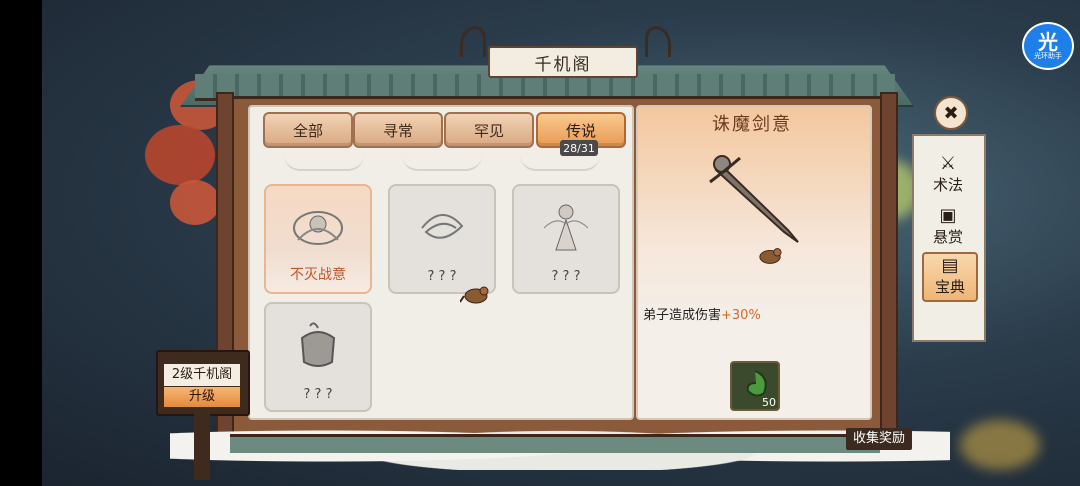 Image resolution: width=1080 pixels, height=486 pixels. I want to click on effect-label: 弟子造成伤害, so click(682, 315).